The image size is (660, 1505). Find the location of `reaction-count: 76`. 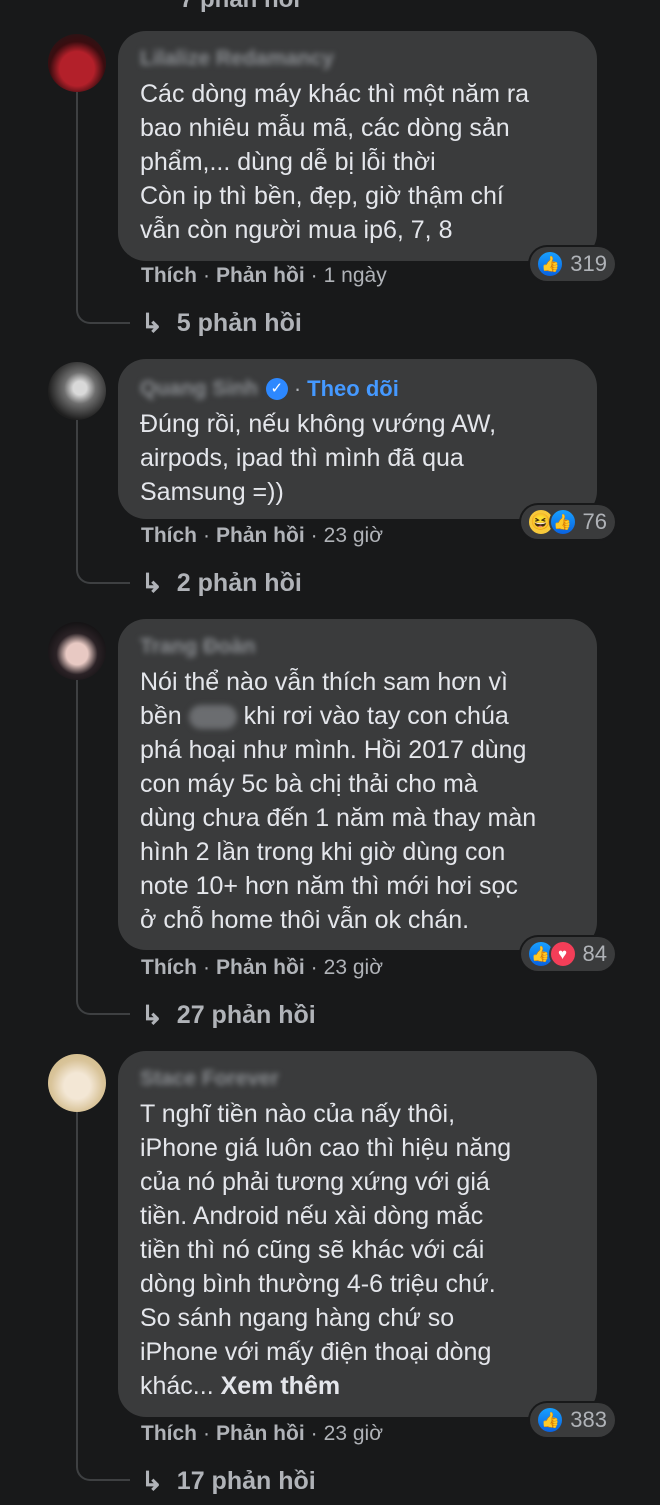

reaction-count: 76 is located at coordinates (594, 521).